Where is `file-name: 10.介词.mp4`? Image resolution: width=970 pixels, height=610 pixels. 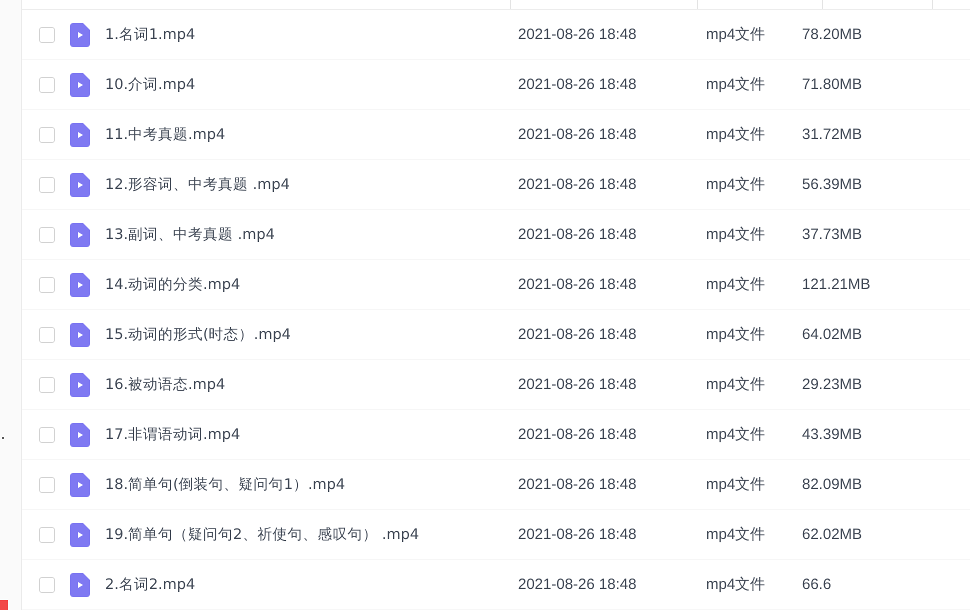 file-name: 10.介词.mp4 is located at coordinates (311, 84).